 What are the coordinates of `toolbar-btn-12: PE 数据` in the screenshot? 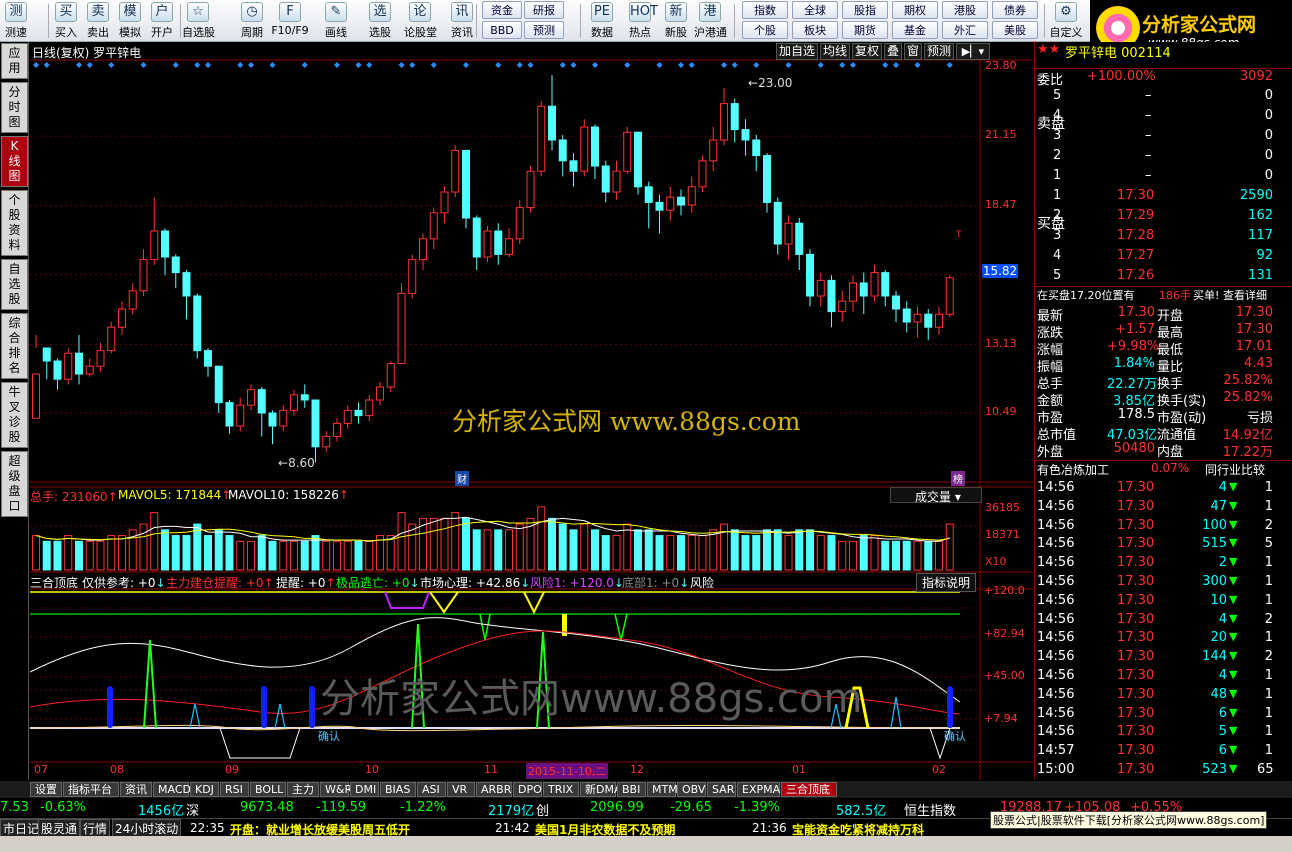 It's located at (602, 21).